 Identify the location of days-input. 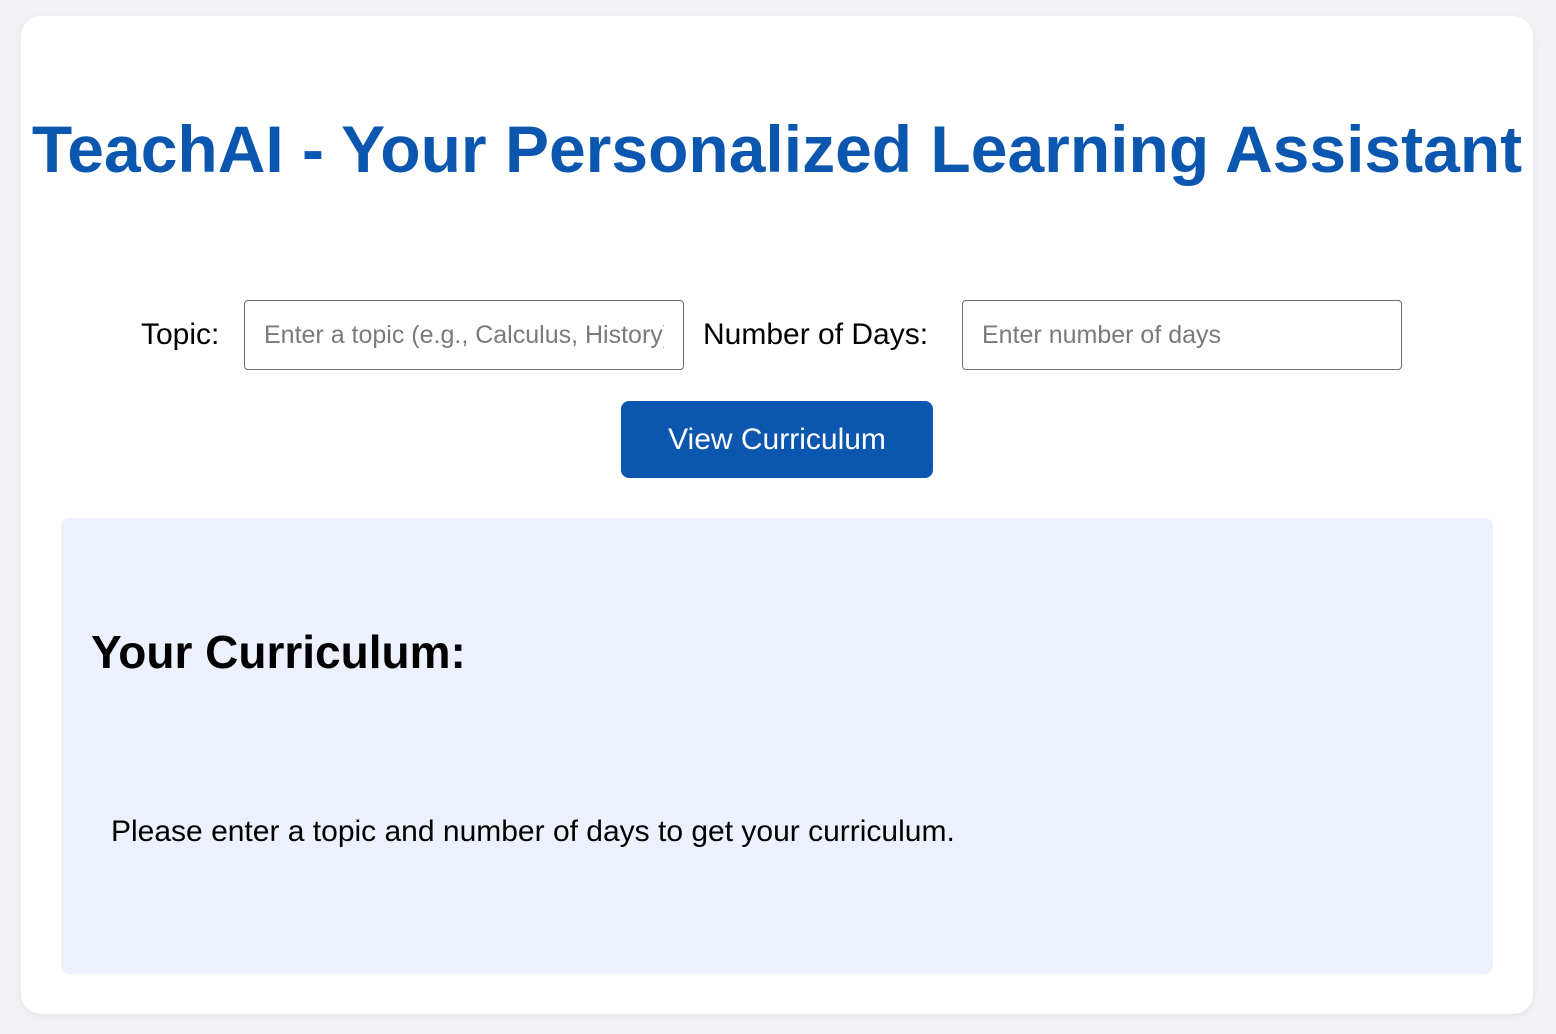
(1182, 335).